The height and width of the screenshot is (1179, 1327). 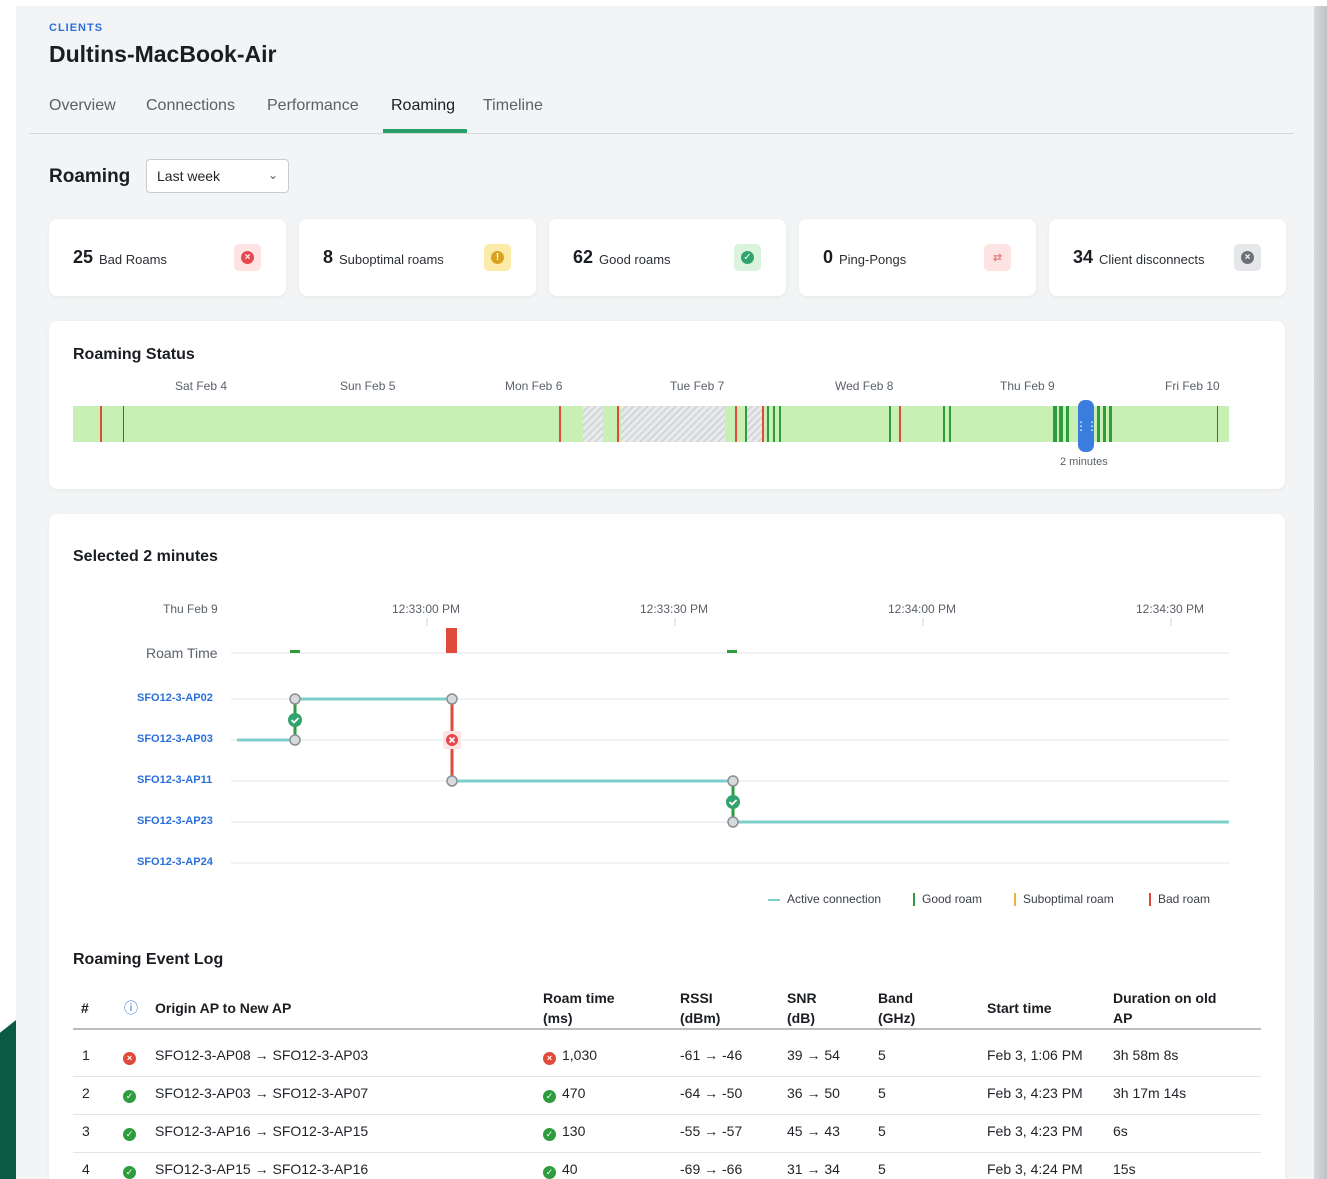 I want to click on cell-duration: 3h 58m 8s, so click(x=1145, y=1055).